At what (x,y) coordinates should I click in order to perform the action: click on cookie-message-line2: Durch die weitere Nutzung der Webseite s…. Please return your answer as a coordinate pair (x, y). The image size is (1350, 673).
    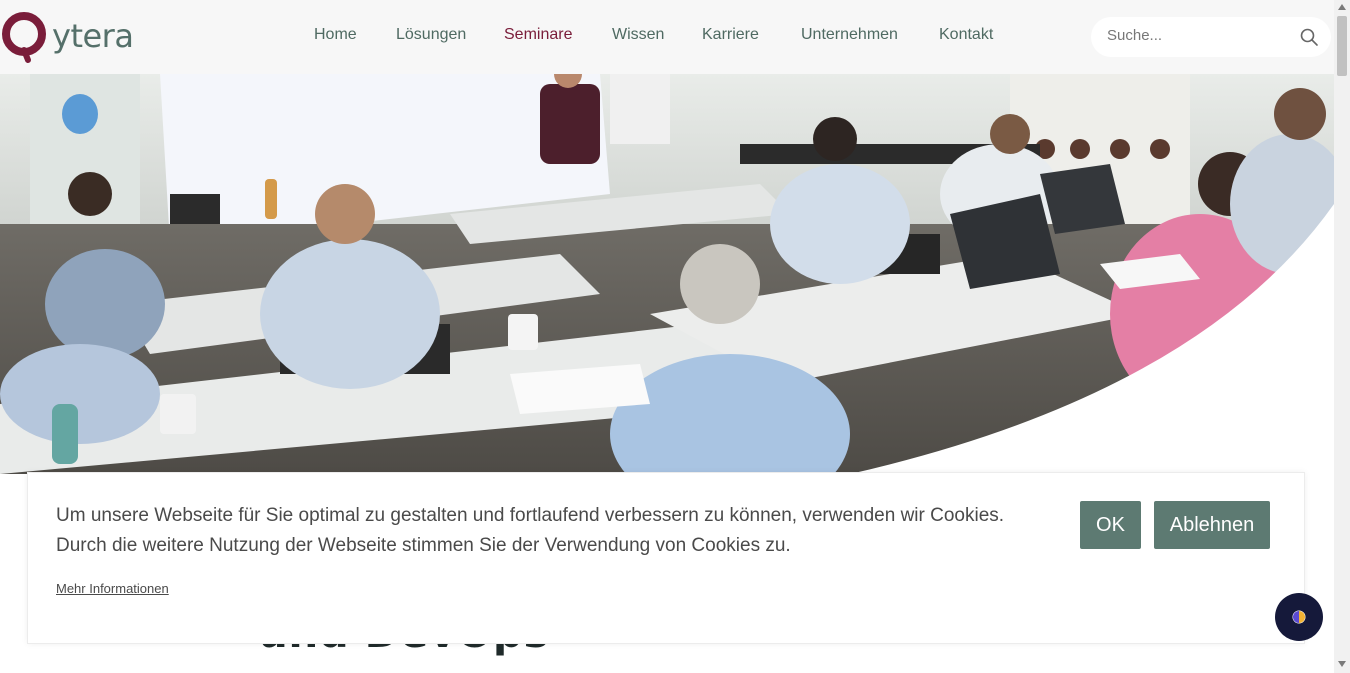
    Looking at the image, I should click on (423, 545).